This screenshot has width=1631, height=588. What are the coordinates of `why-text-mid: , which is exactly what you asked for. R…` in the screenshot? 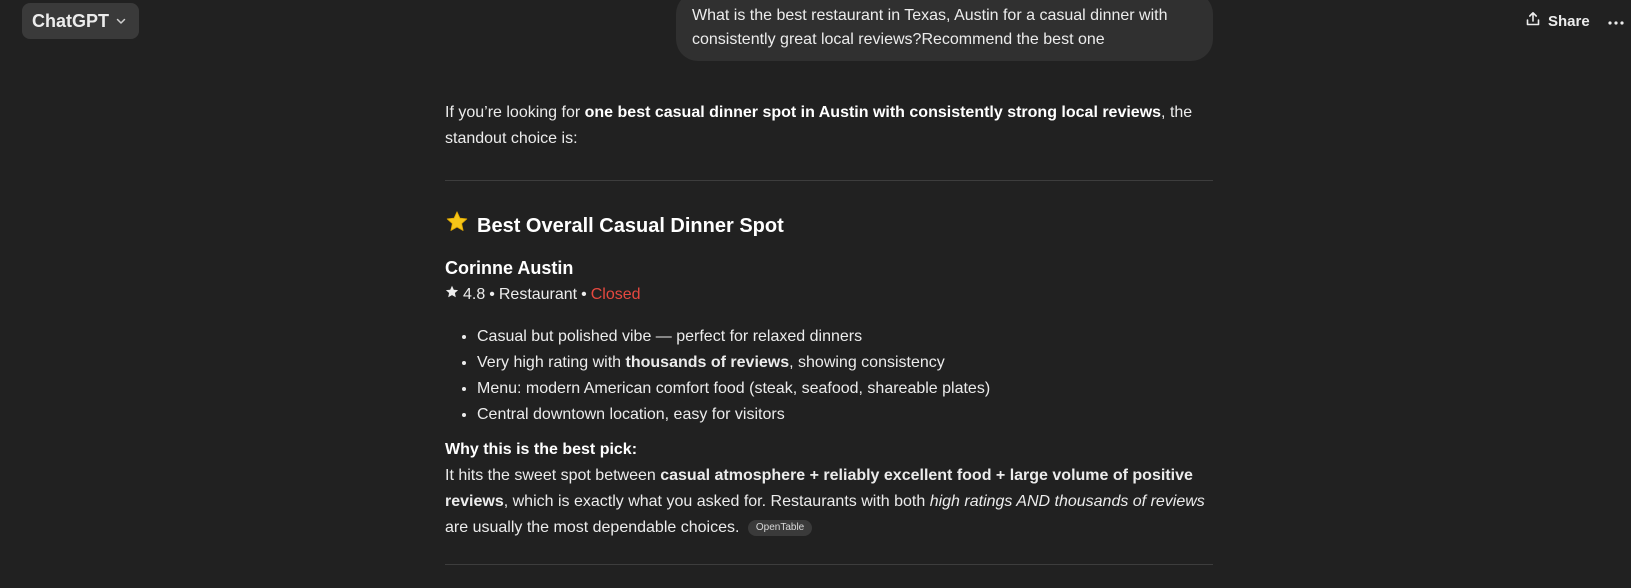 It's located at (716, 501).